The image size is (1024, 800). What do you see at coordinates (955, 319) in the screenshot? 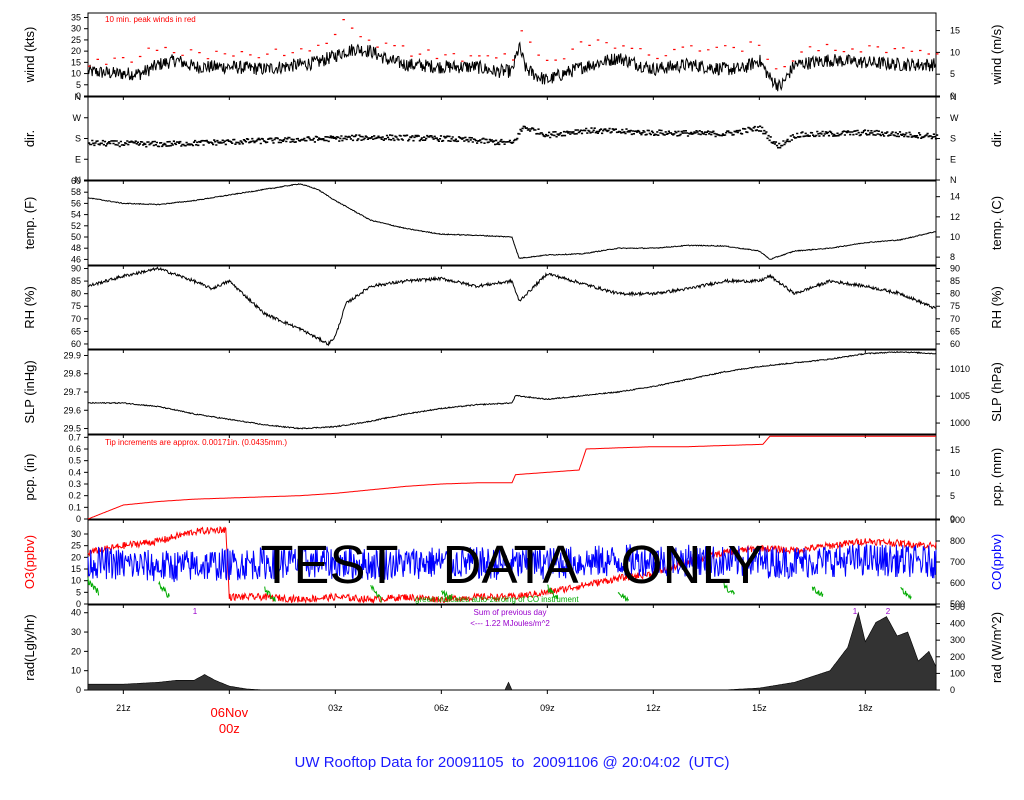
I see `right-tick-label: 70` at bounding box center [955, 319].